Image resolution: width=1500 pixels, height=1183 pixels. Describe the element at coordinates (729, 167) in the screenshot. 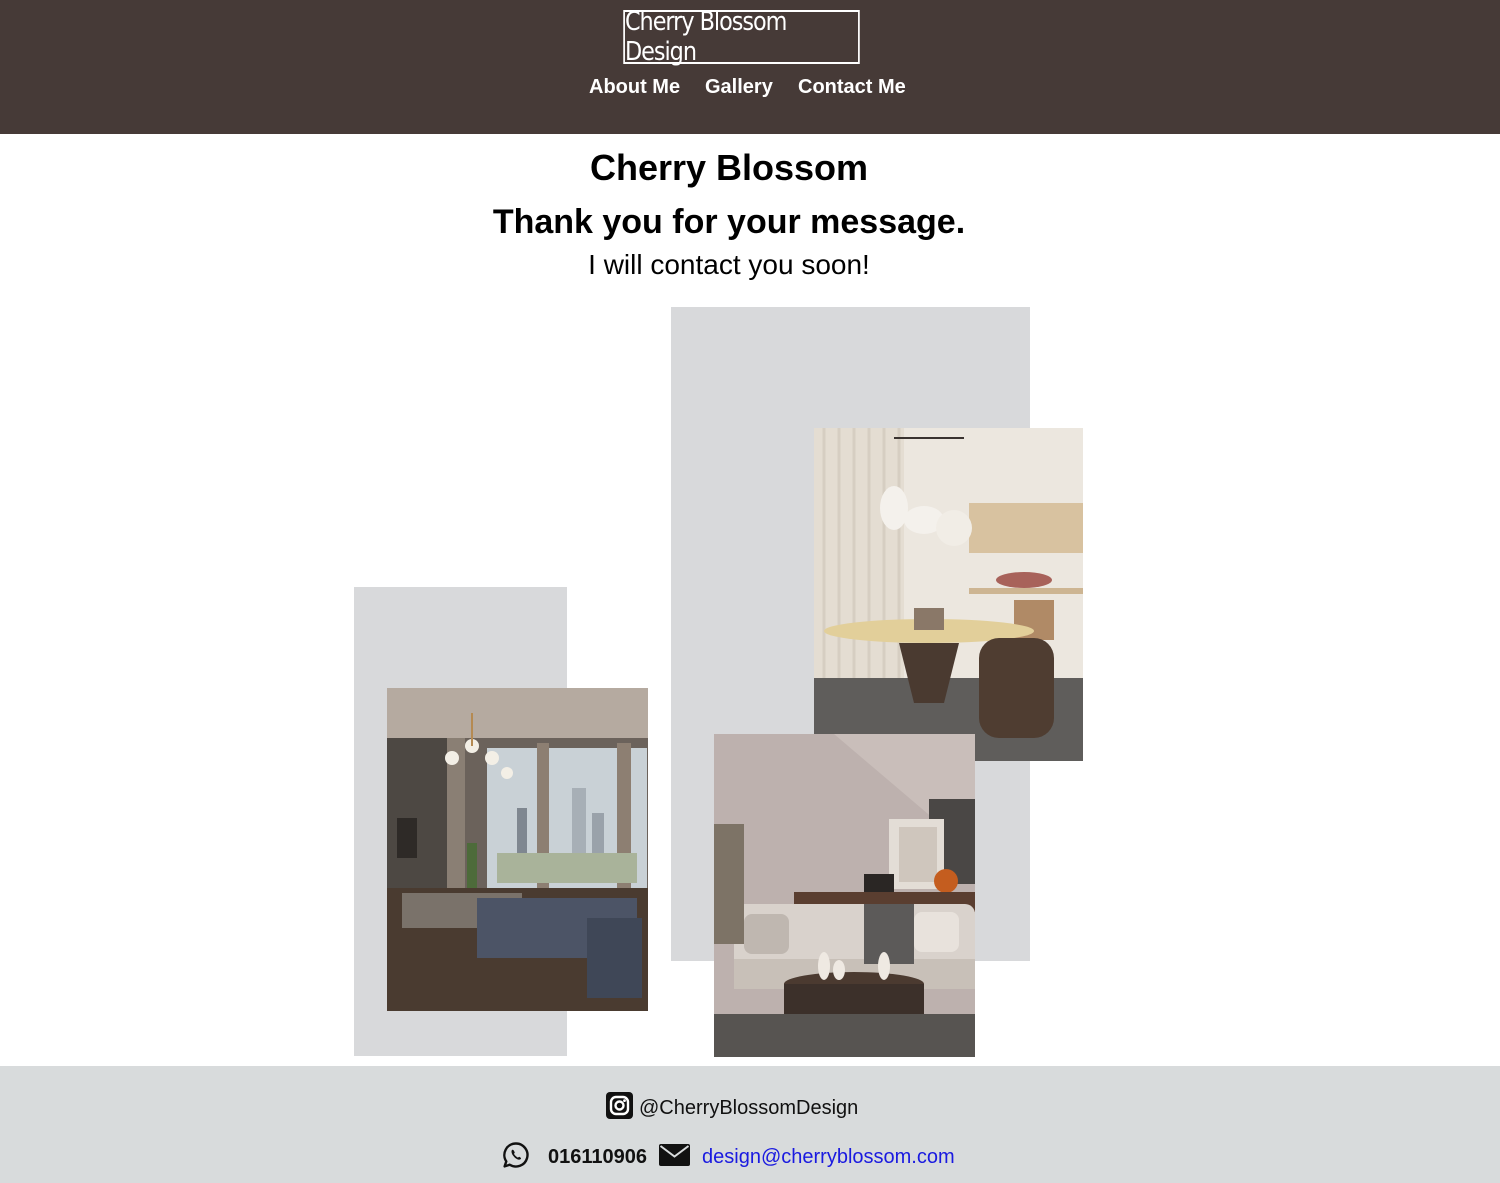

I see `brand-heading: Cherry Blossom` at that location.